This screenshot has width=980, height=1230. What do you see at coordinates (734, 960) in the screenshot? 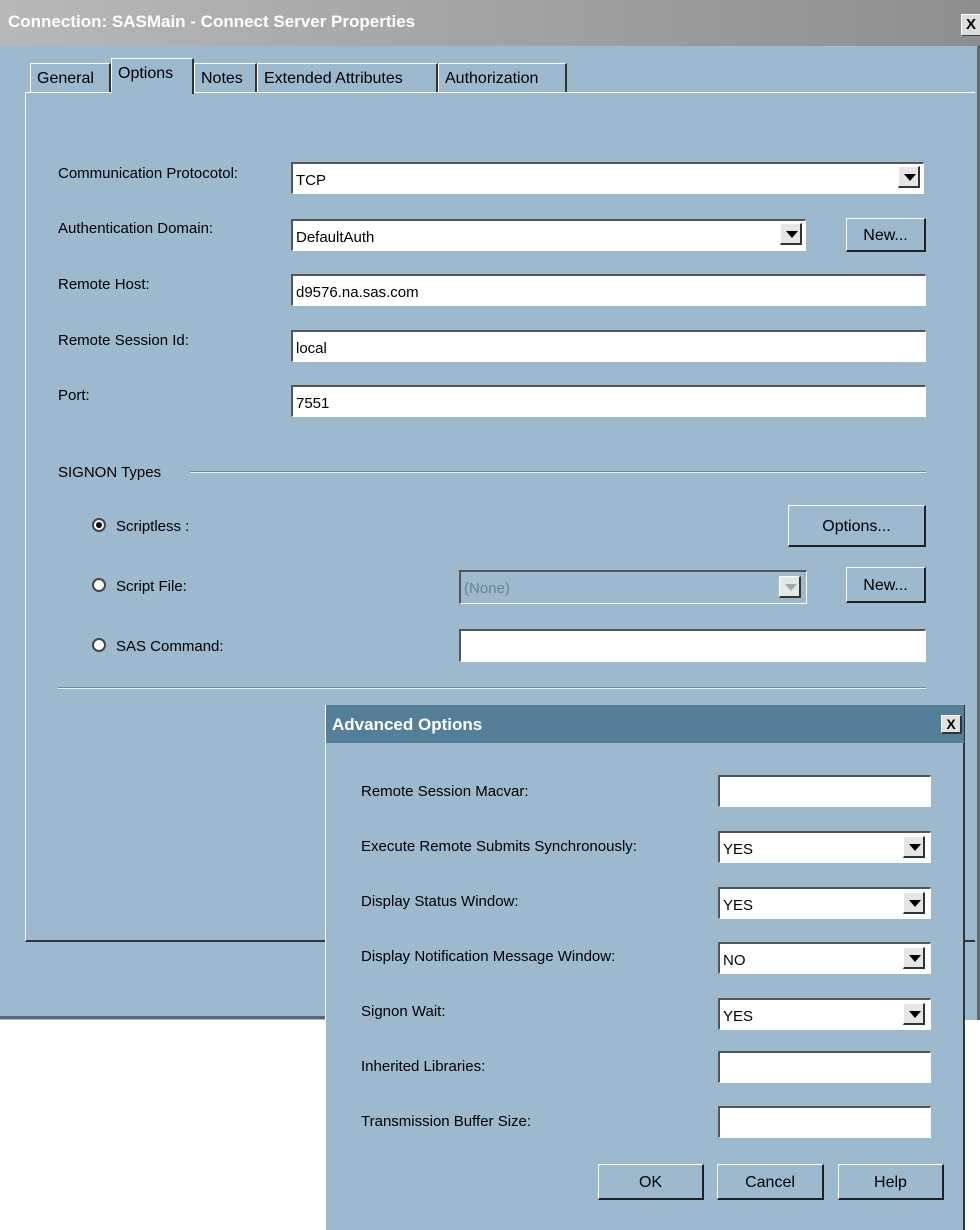
I see `notification-value: NO` at bounding box center [734, 960].